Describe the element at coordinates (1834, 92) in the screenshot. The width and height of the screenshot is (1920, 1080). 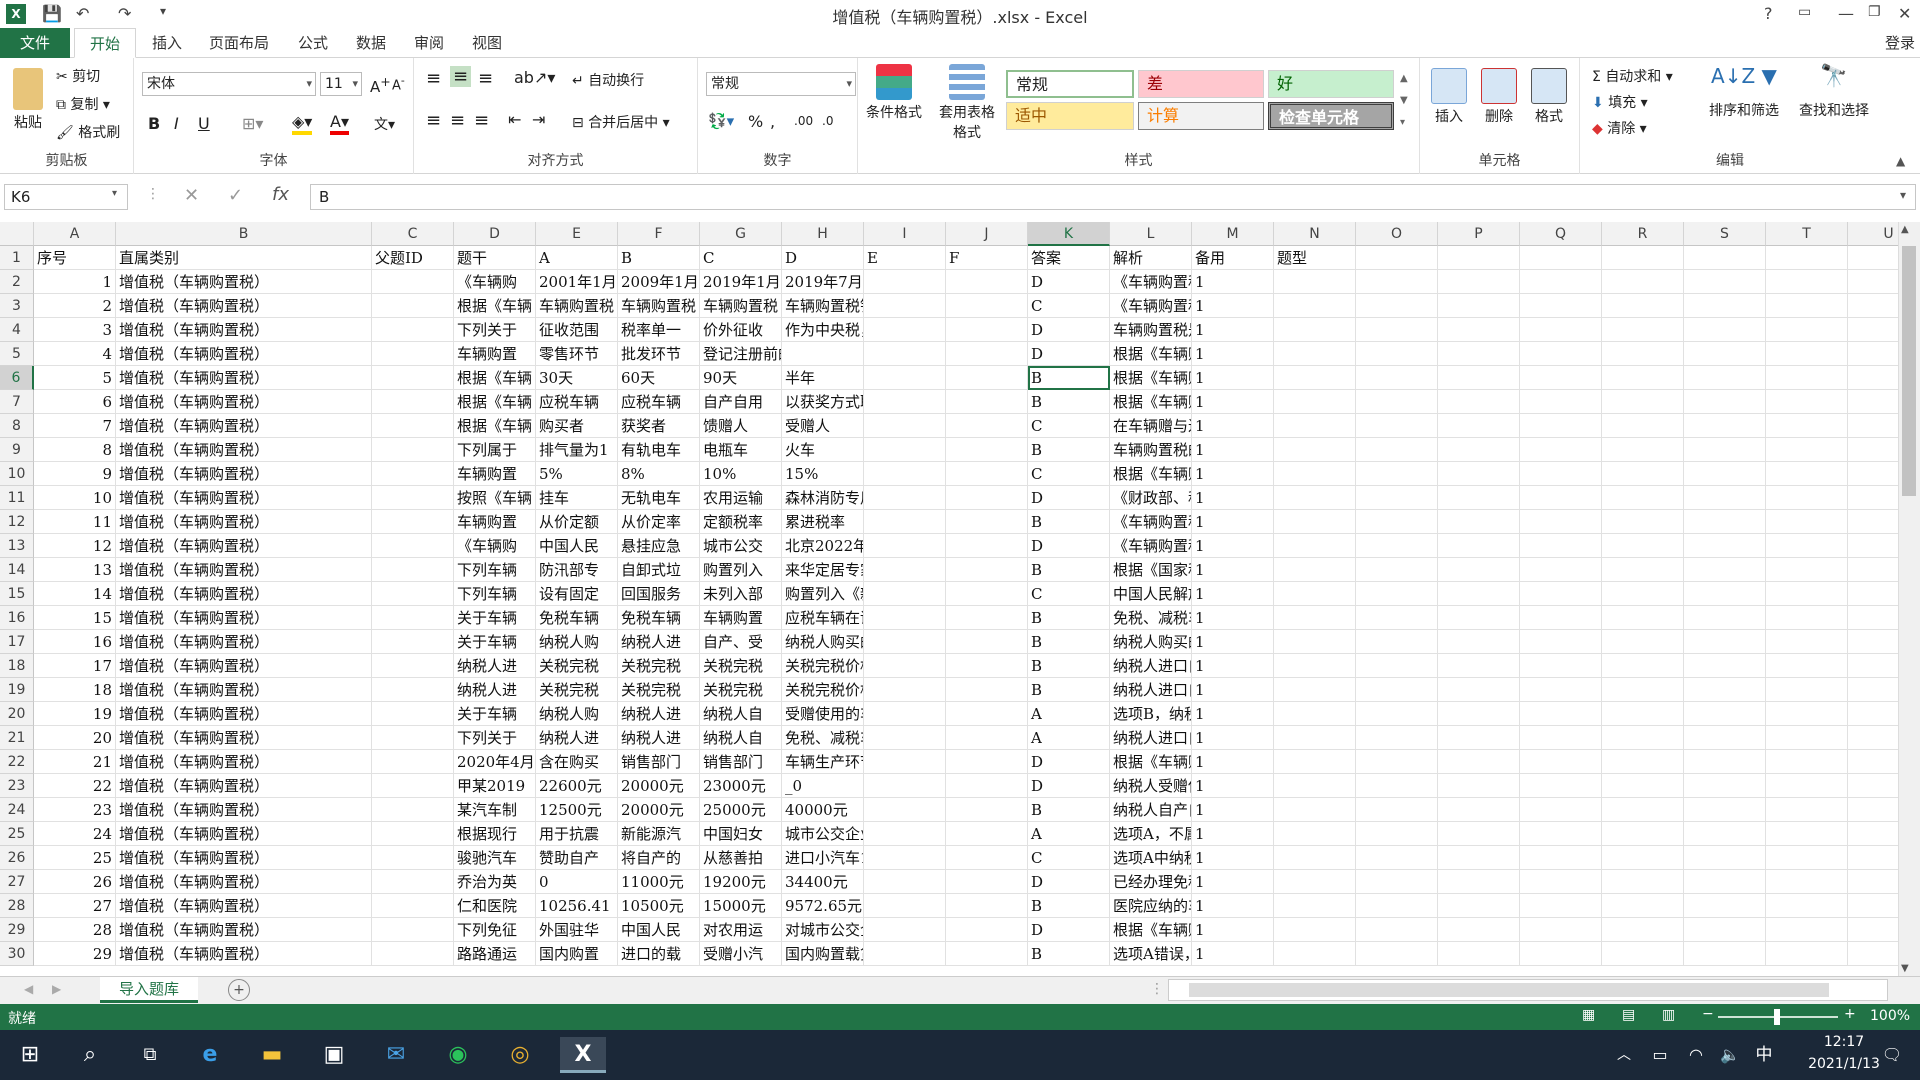
I see `find-select-button: 🔭 查找和选择` at that location.